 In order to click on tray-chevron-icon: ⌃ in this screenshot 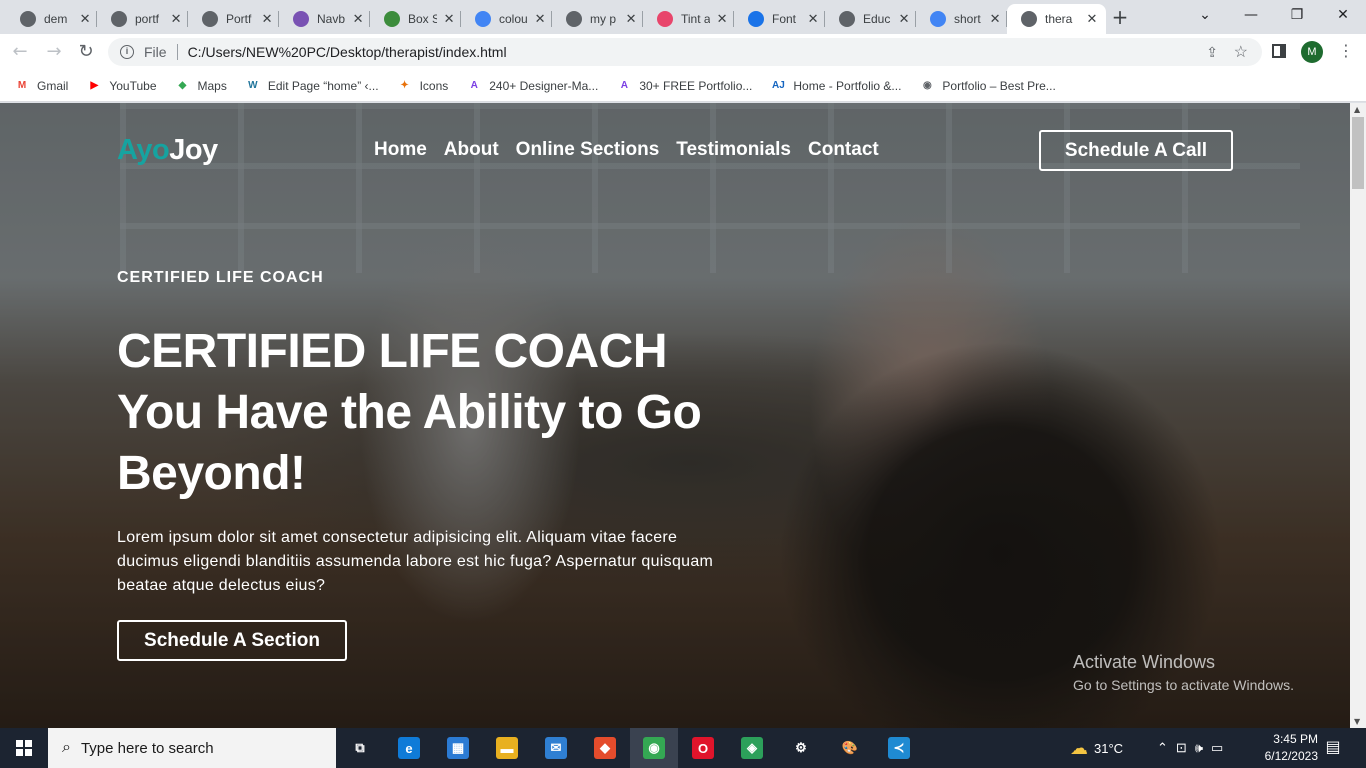, I will do `click(1162, 748)`.